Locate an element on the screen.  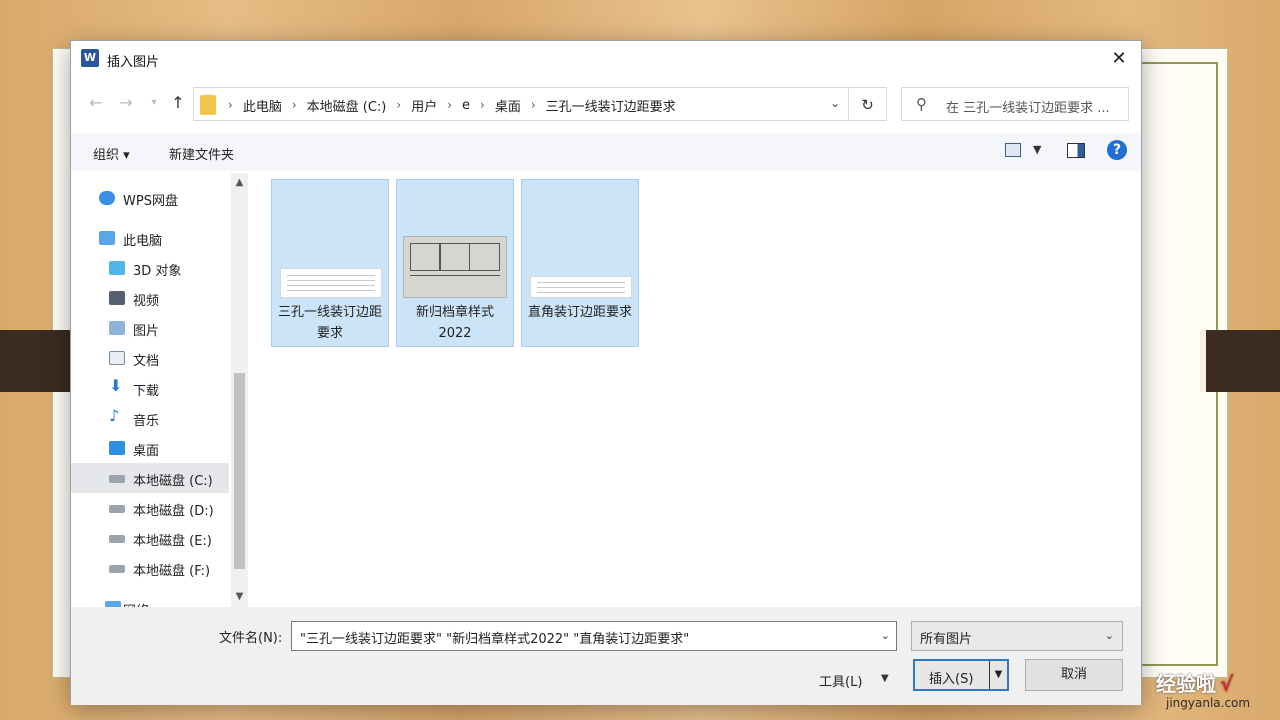
watermark-text: 经验啦 is located at coordinates (1186, 684).